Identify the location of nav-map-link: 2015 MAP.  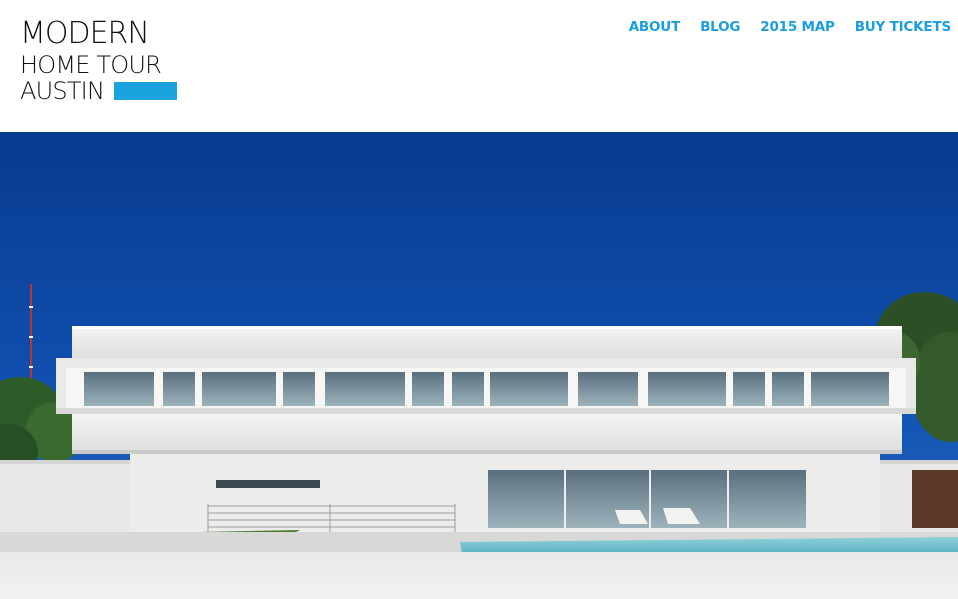
(797, 27).